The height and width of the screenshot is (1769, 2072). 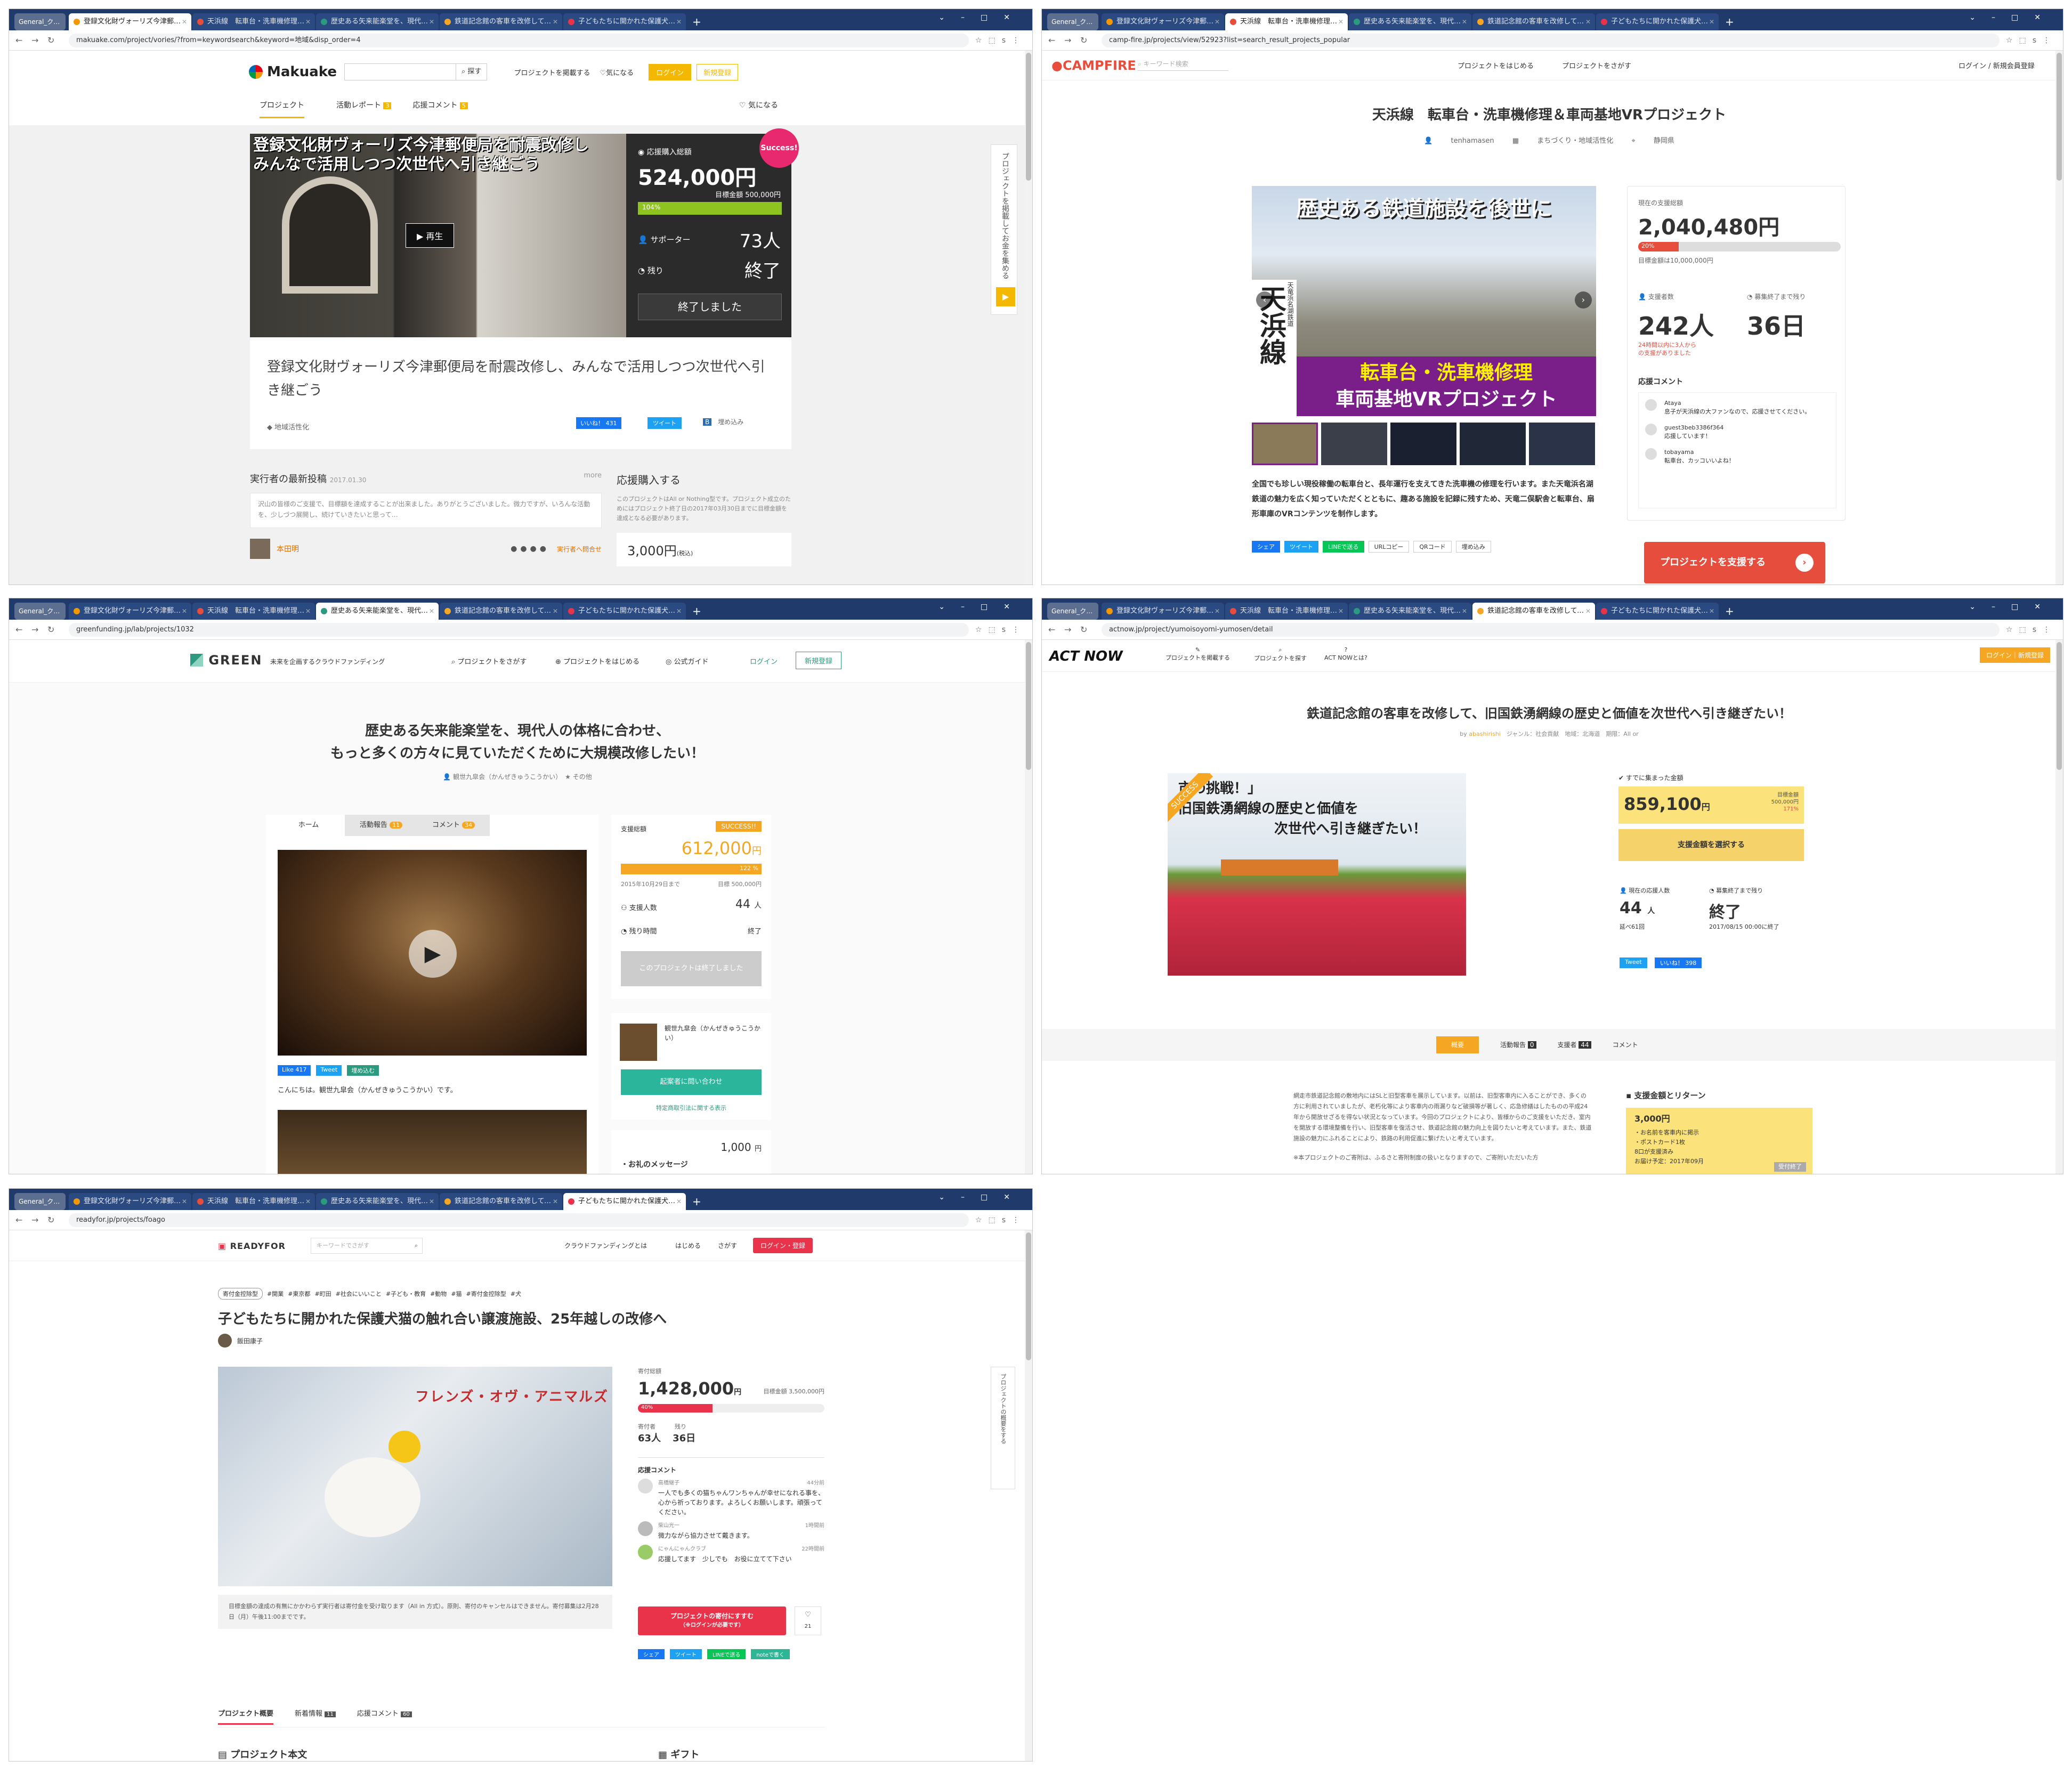 I want to click on support-project-button: プロジェクトを支援する ›, so click(x=1734, y=562).